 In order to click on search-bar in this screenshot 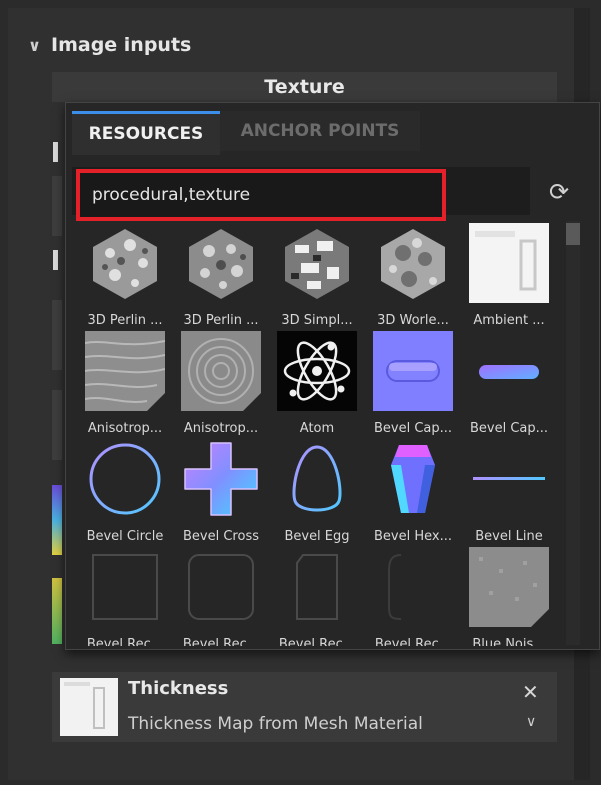, I will do `click(301, 194)`.